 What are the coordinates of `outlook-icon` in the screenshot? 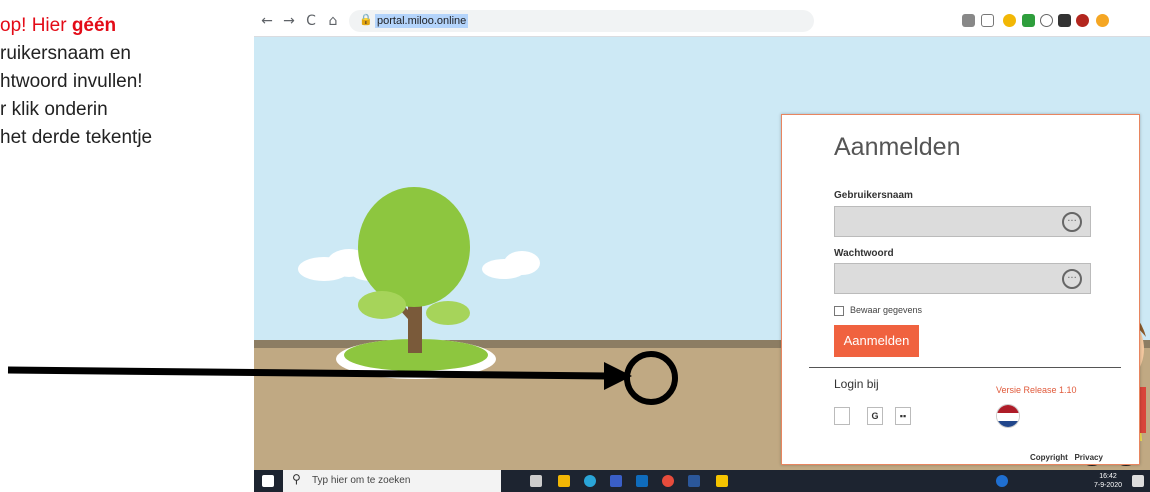 It's located at (642, 481).